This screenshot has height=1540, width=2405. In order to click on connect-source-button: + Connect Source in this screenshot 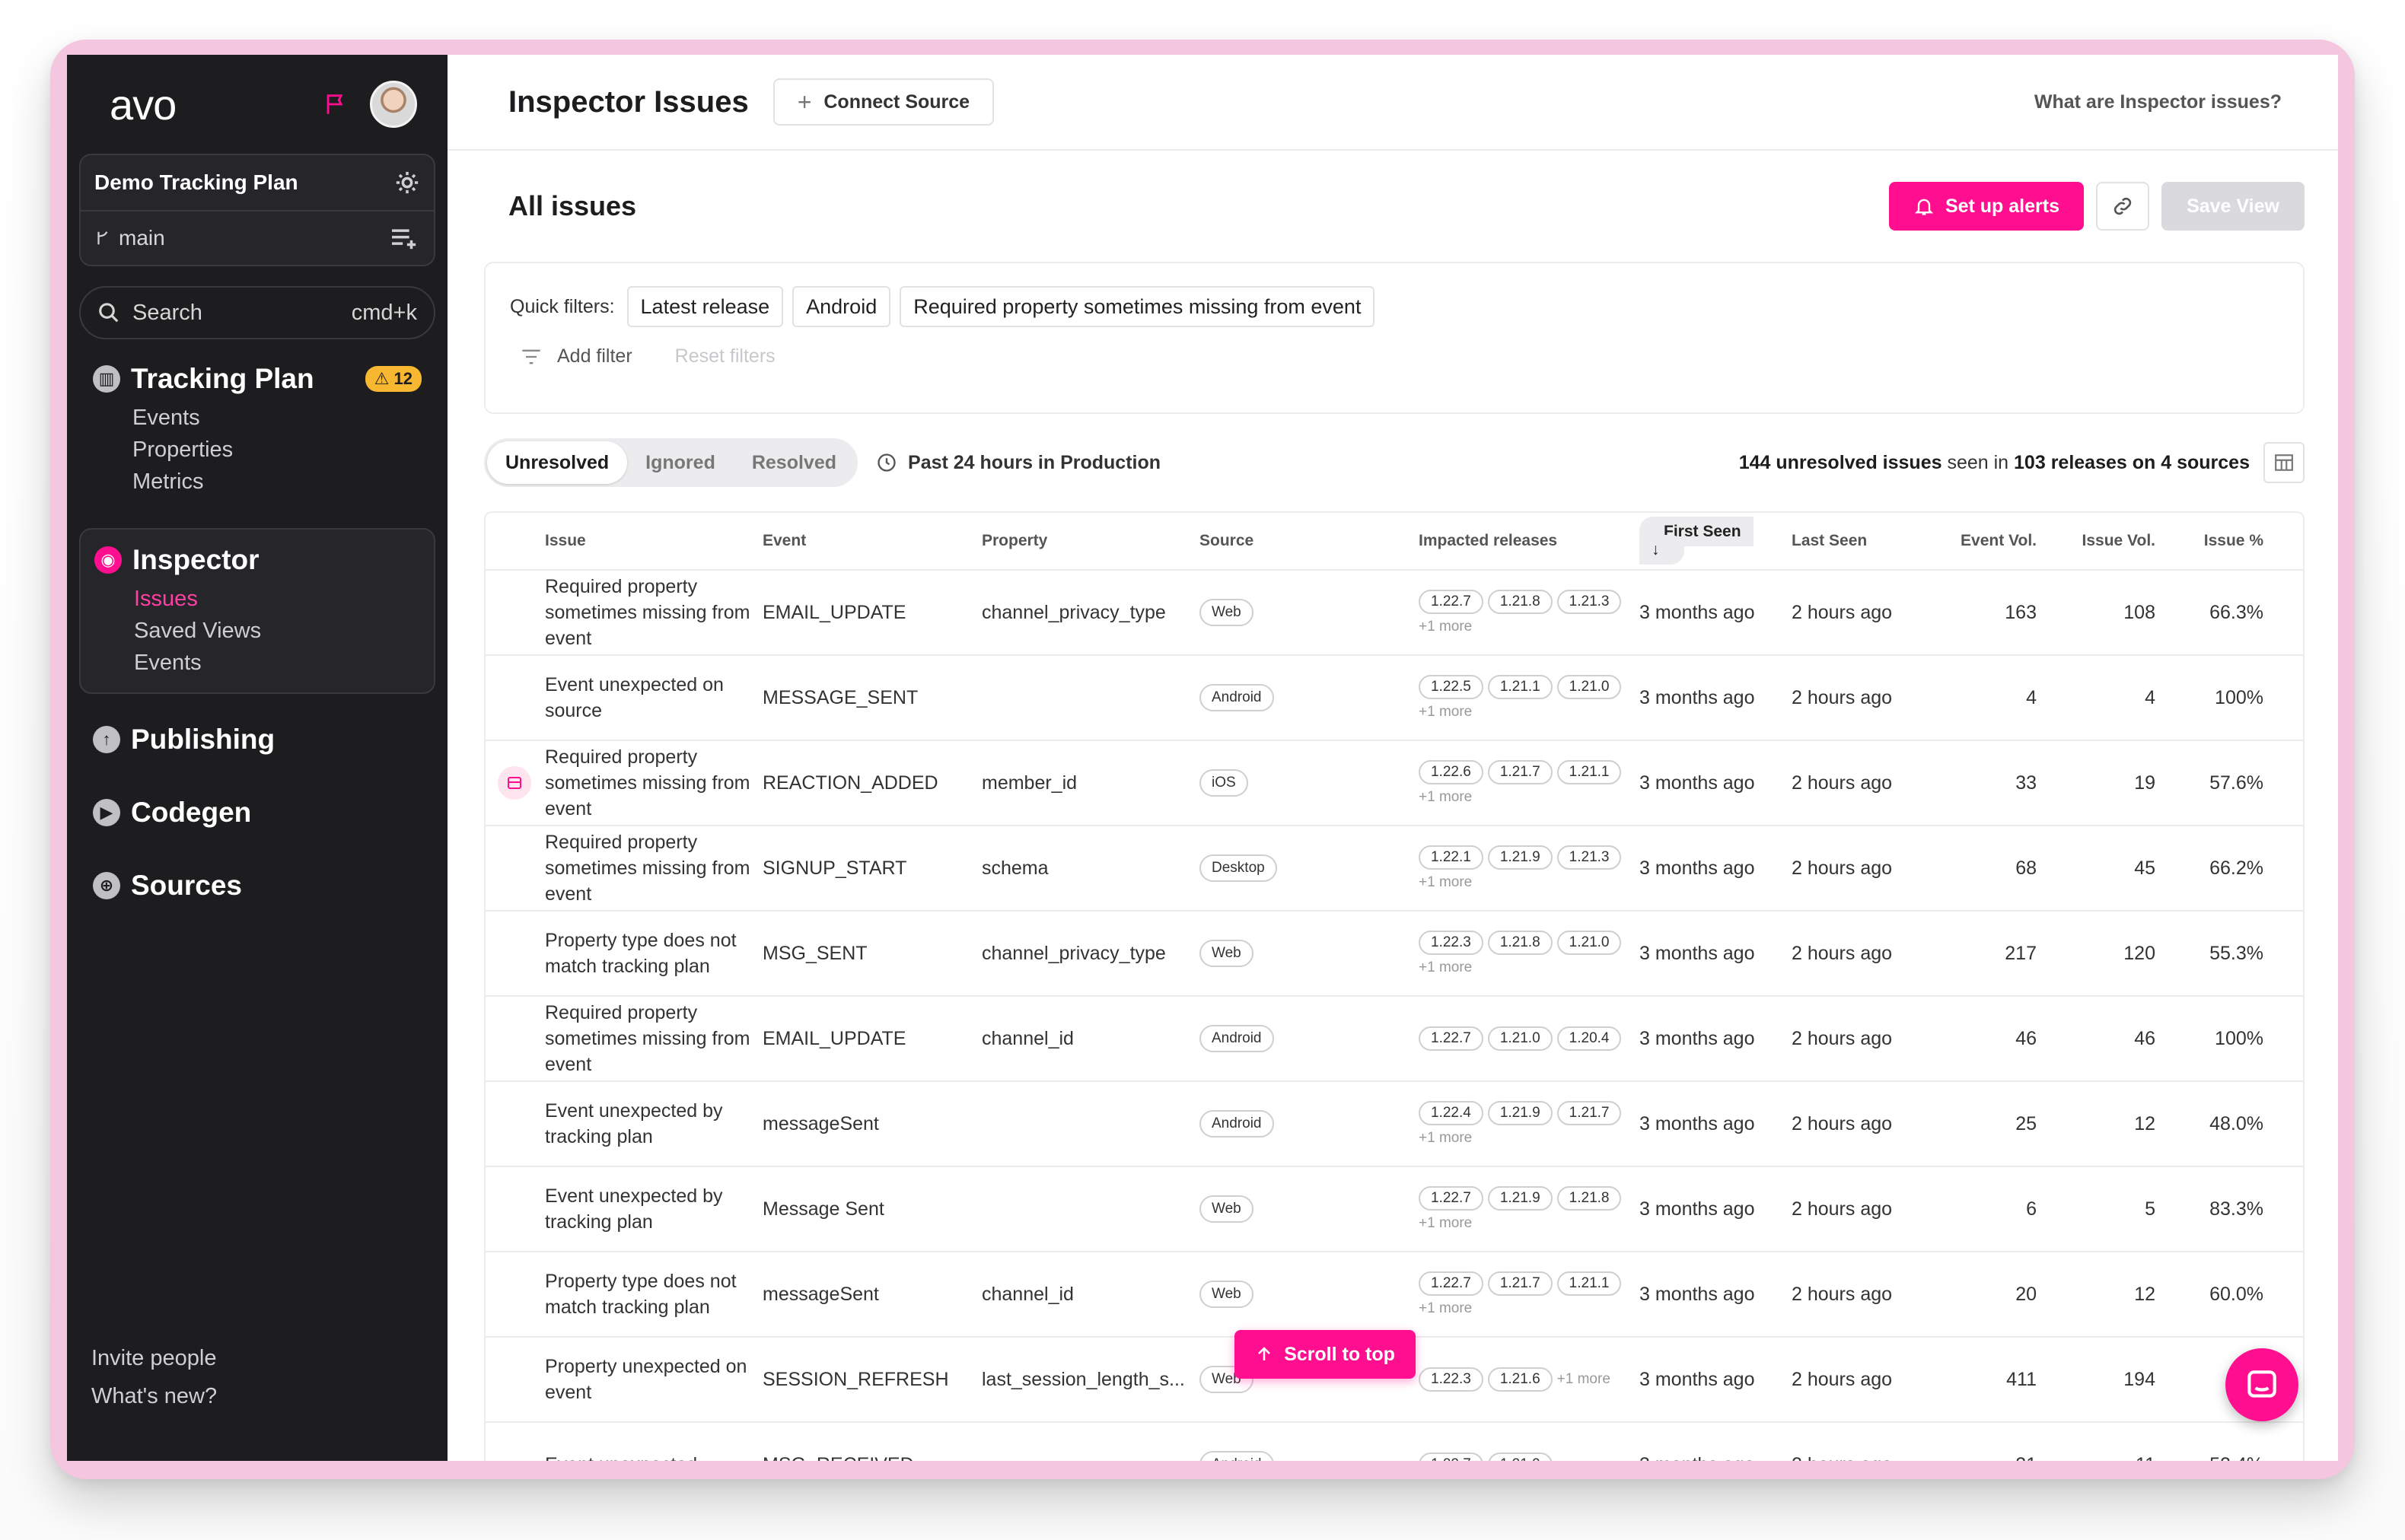, I will do `click(883, 102)`.